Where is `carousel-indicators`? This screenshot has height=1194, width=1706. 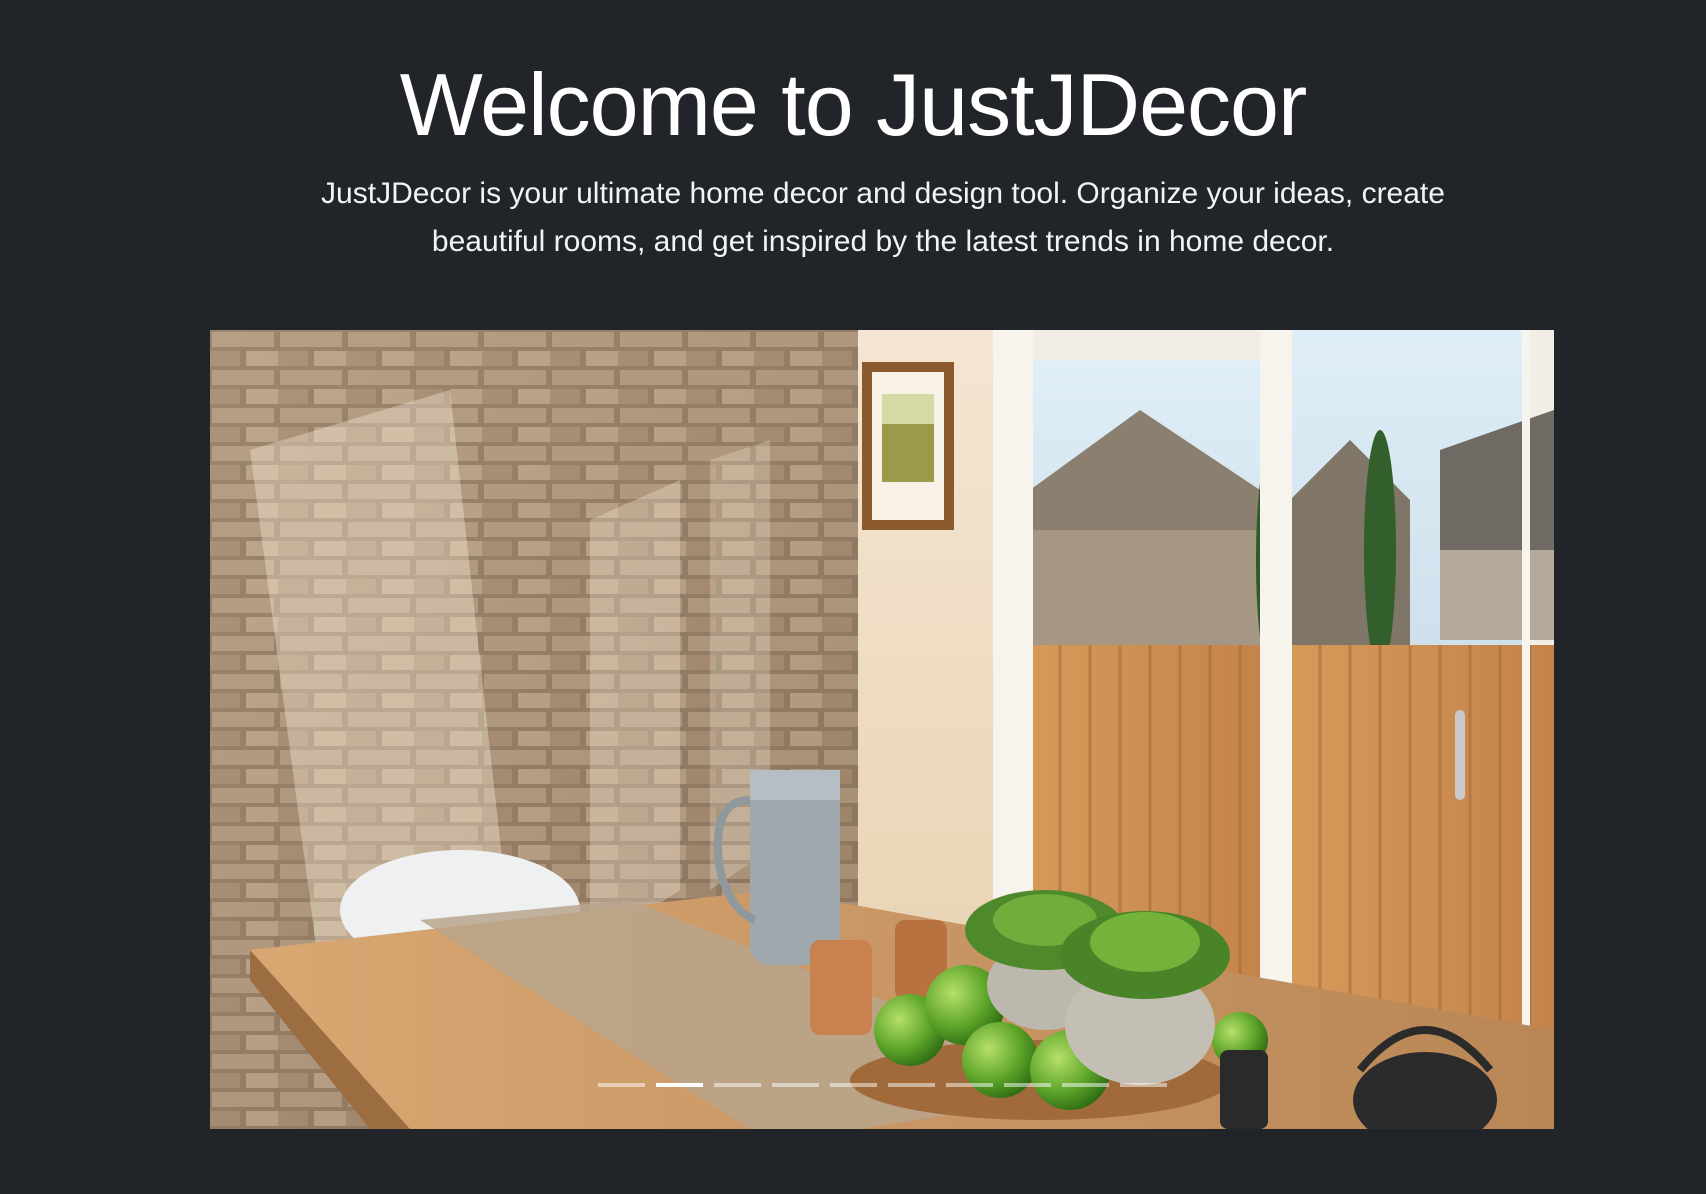
carousel-indicators is located at coordinates (882, 1085).